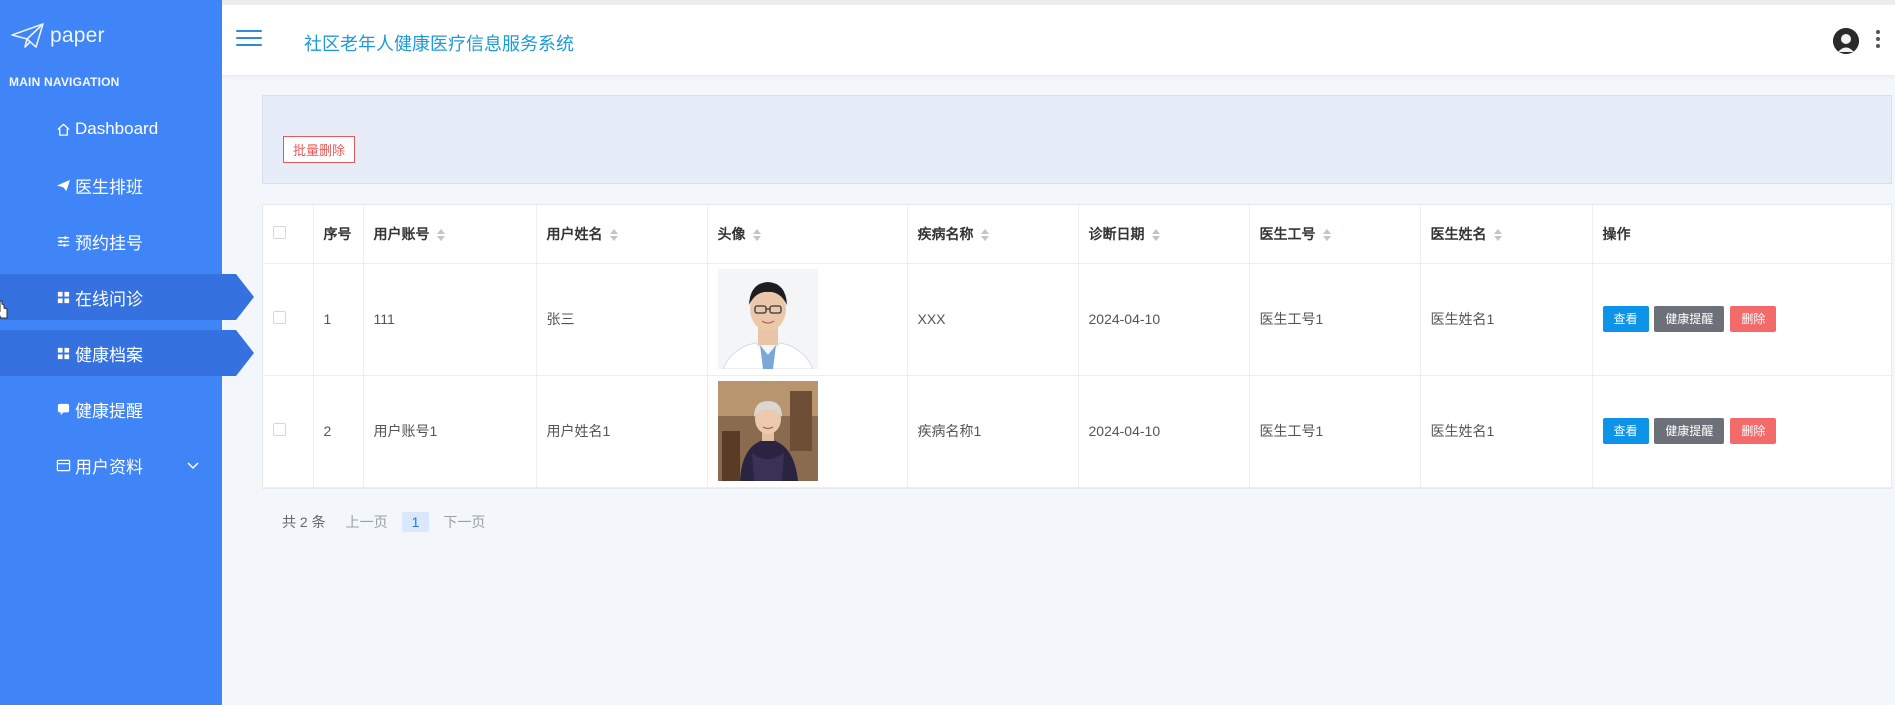 Image resolution: width=1895 pixels, height=705 pixels. Describe the element at coordinates (27, 35) in the screenshot. I see `paper-plane-logo-icon` at that location.